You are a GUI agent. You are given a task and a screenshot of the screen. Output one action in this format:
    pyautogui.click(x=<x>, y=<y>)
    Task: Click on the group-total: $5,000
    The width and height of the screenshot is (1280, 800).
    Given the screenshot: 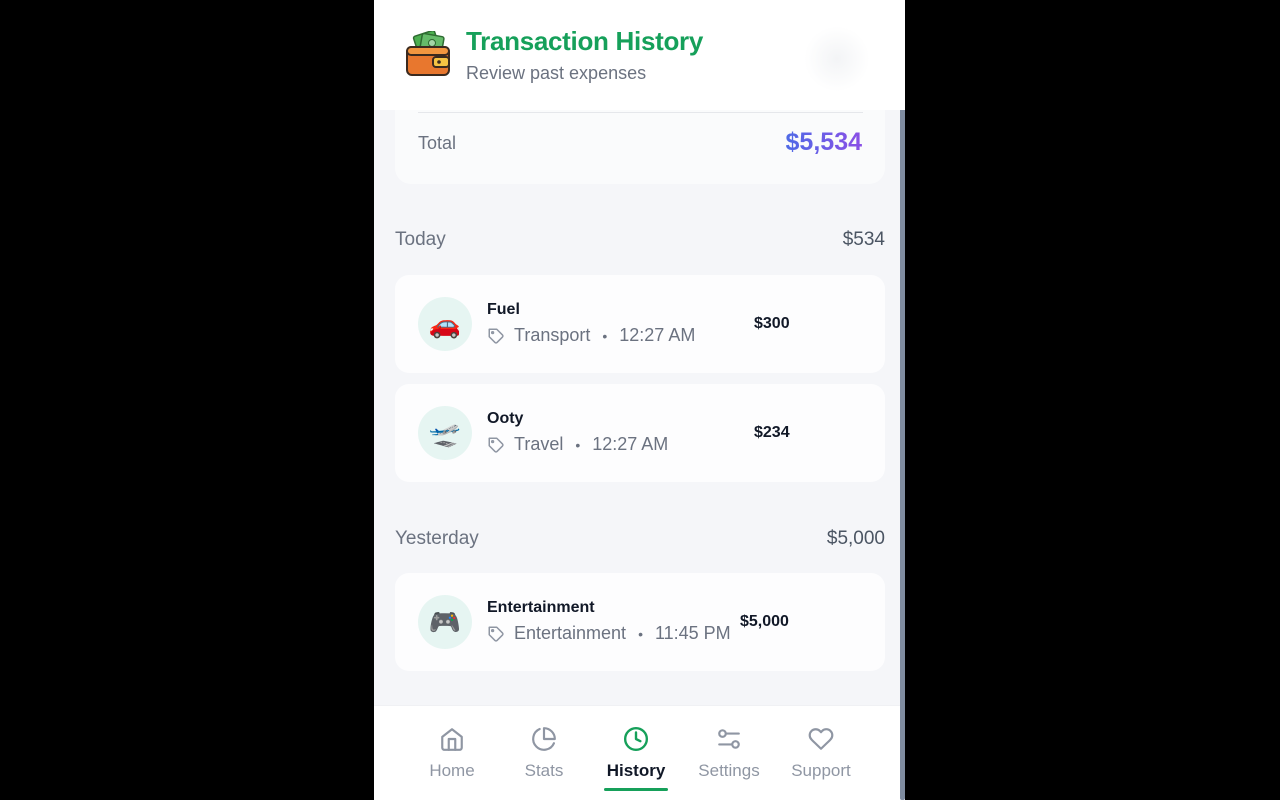 What is the action you would take?
    pyautogui.click(x=855, y=538)
    